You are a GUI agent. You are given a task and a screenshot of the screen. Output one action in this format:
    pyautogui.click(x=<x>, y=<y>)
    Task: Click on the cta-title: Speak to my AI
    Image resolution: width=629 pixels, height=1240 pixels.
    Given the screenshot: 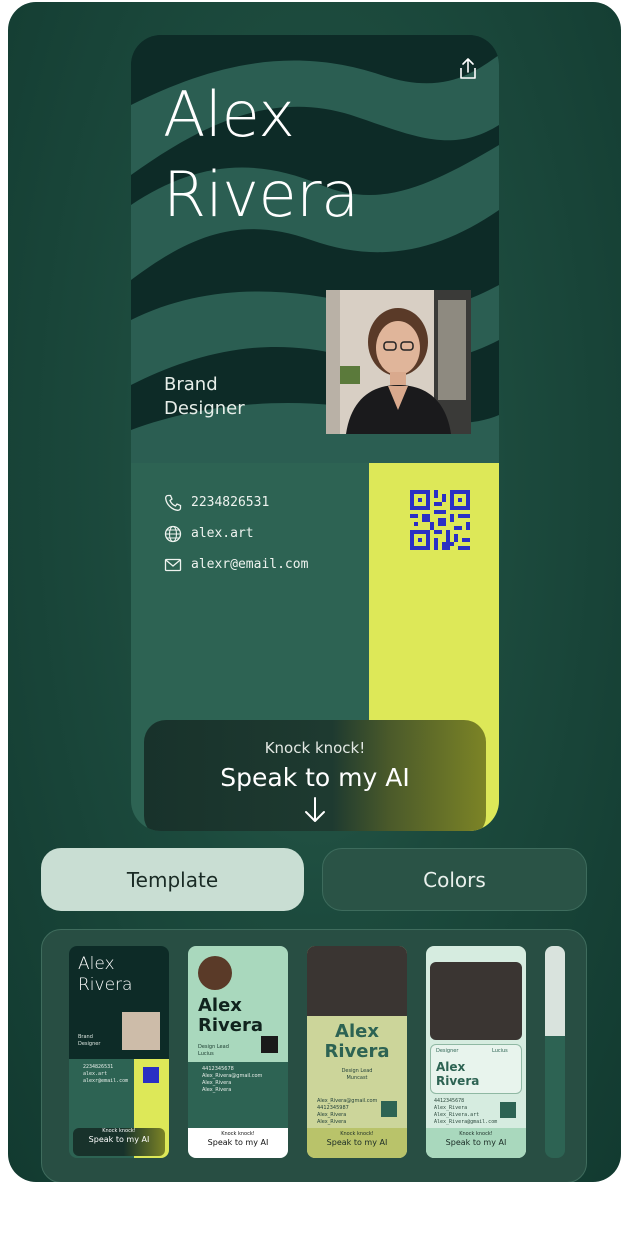 What is the action you would take?
    pyautogui.click(x=315, y=777)
    